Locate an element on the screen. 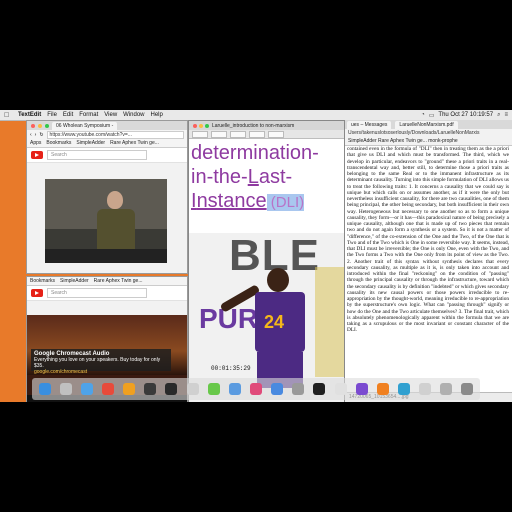 The image size is (512, 512). menu-edit: Edit is located at coordinates (68, 115).